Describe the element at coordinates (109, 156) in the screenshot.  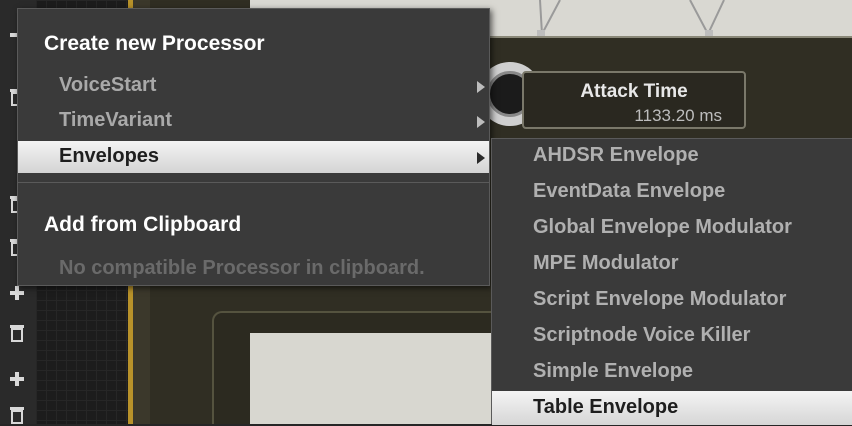
I see `menu-item-label: Envelopes` at that location.